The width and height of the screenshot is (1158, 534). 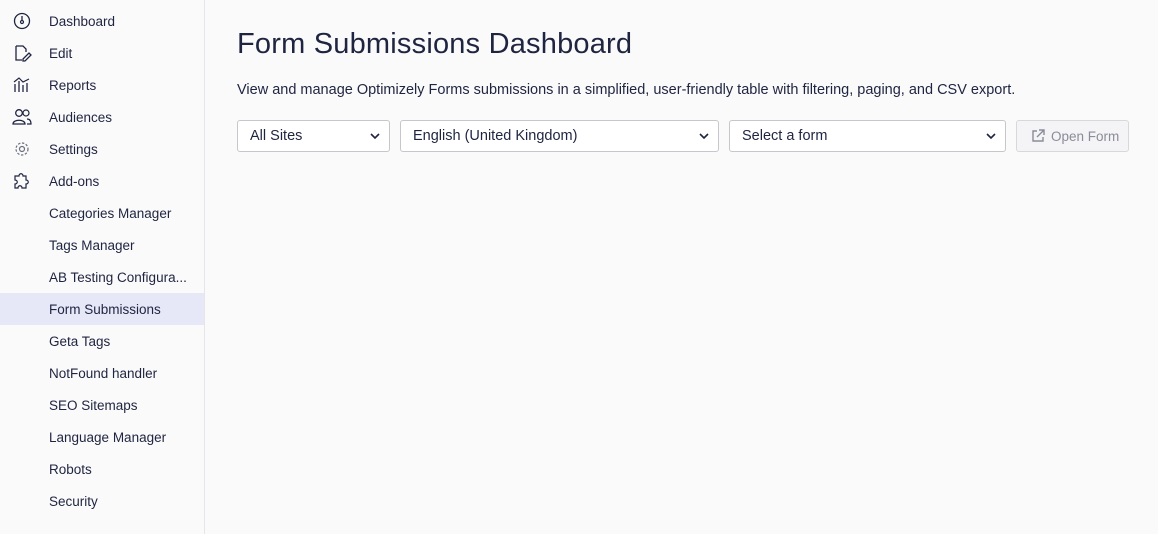 What do you see at coordinates (313, 136) in the screenshot?
I see `site-select: All Sites` at bounding box center [313, 136].